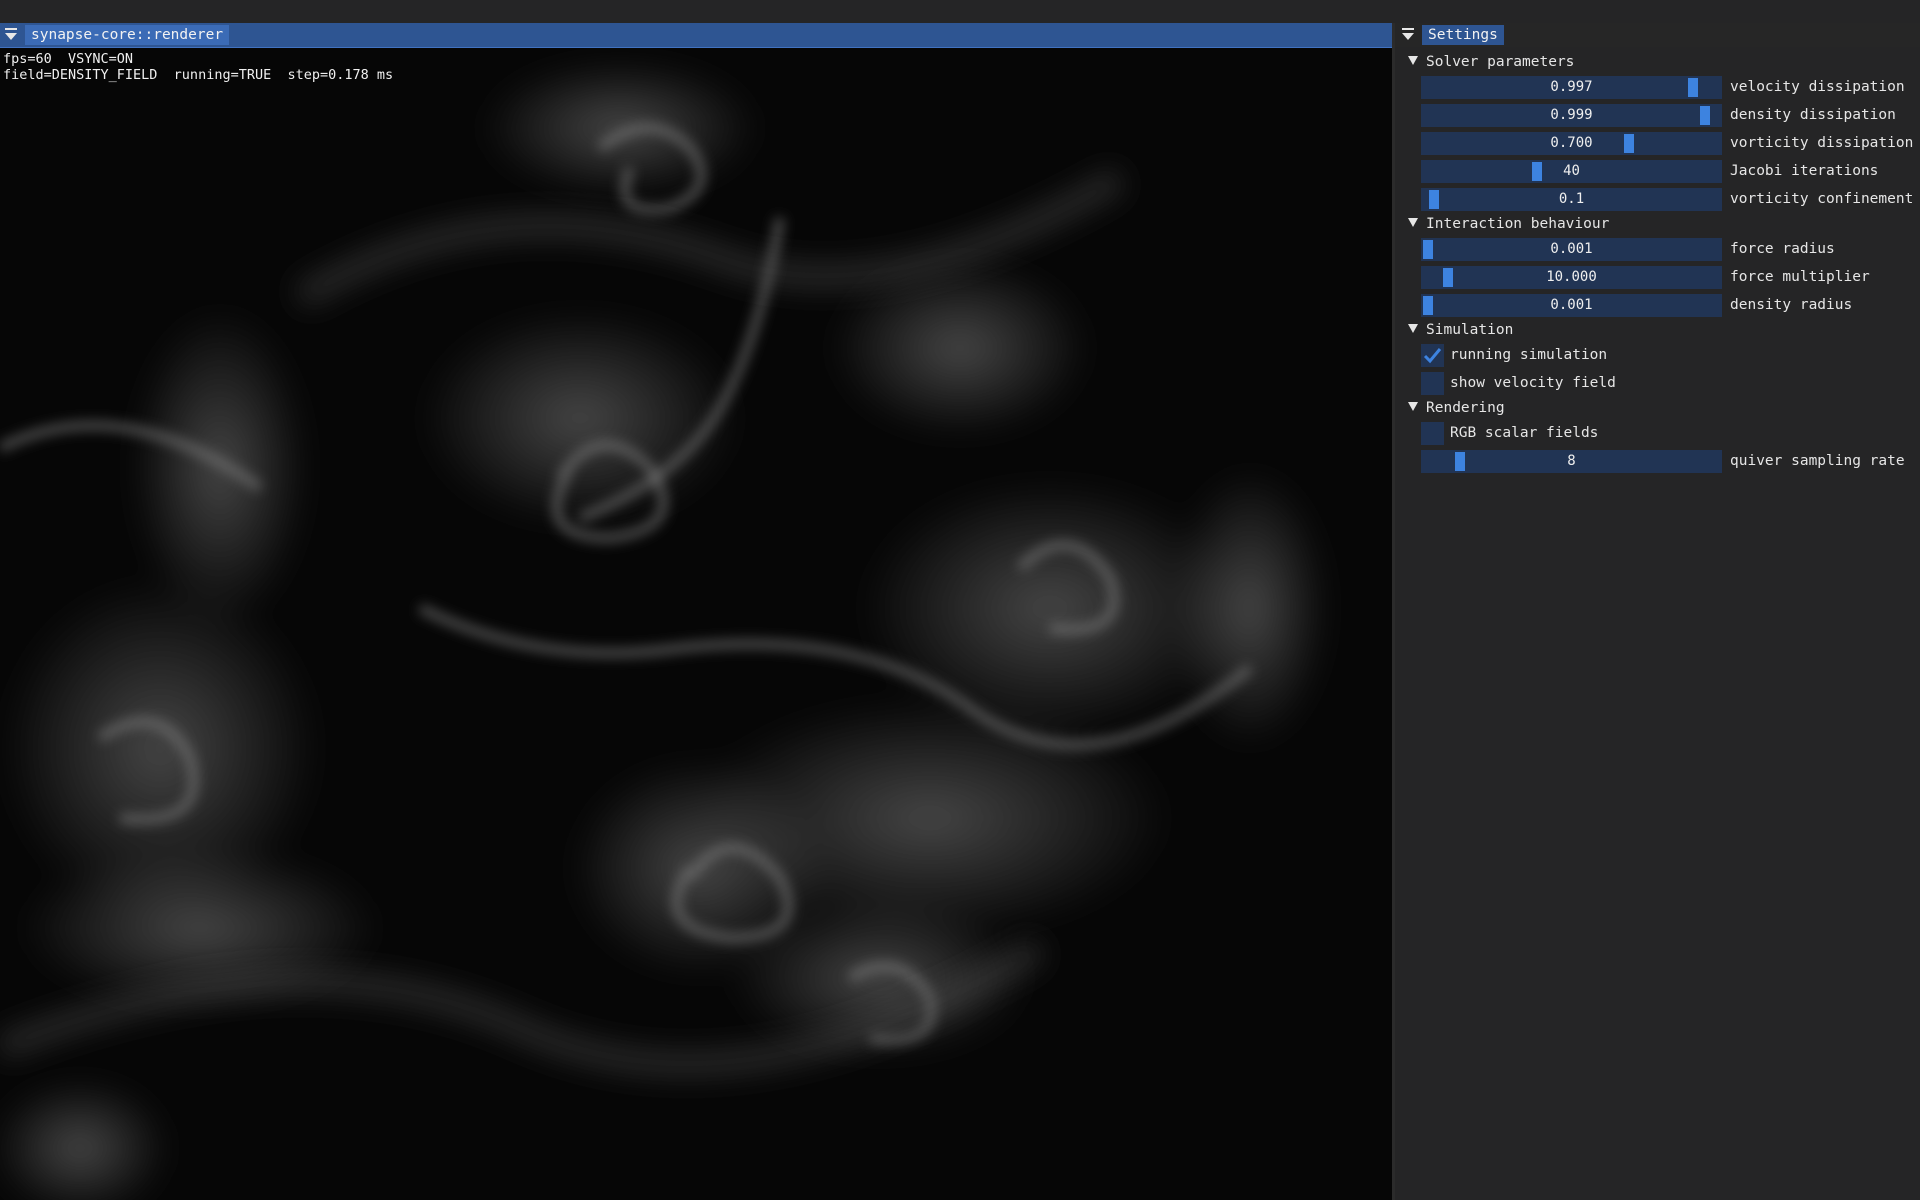 Image resolution: width=1920 pixels, height=1200 pixels. What do you see at coordinates (1813, 115) in the screenshot?
I see `density-dissipation-label: density dissipation` at bounding box center [1813, 115].